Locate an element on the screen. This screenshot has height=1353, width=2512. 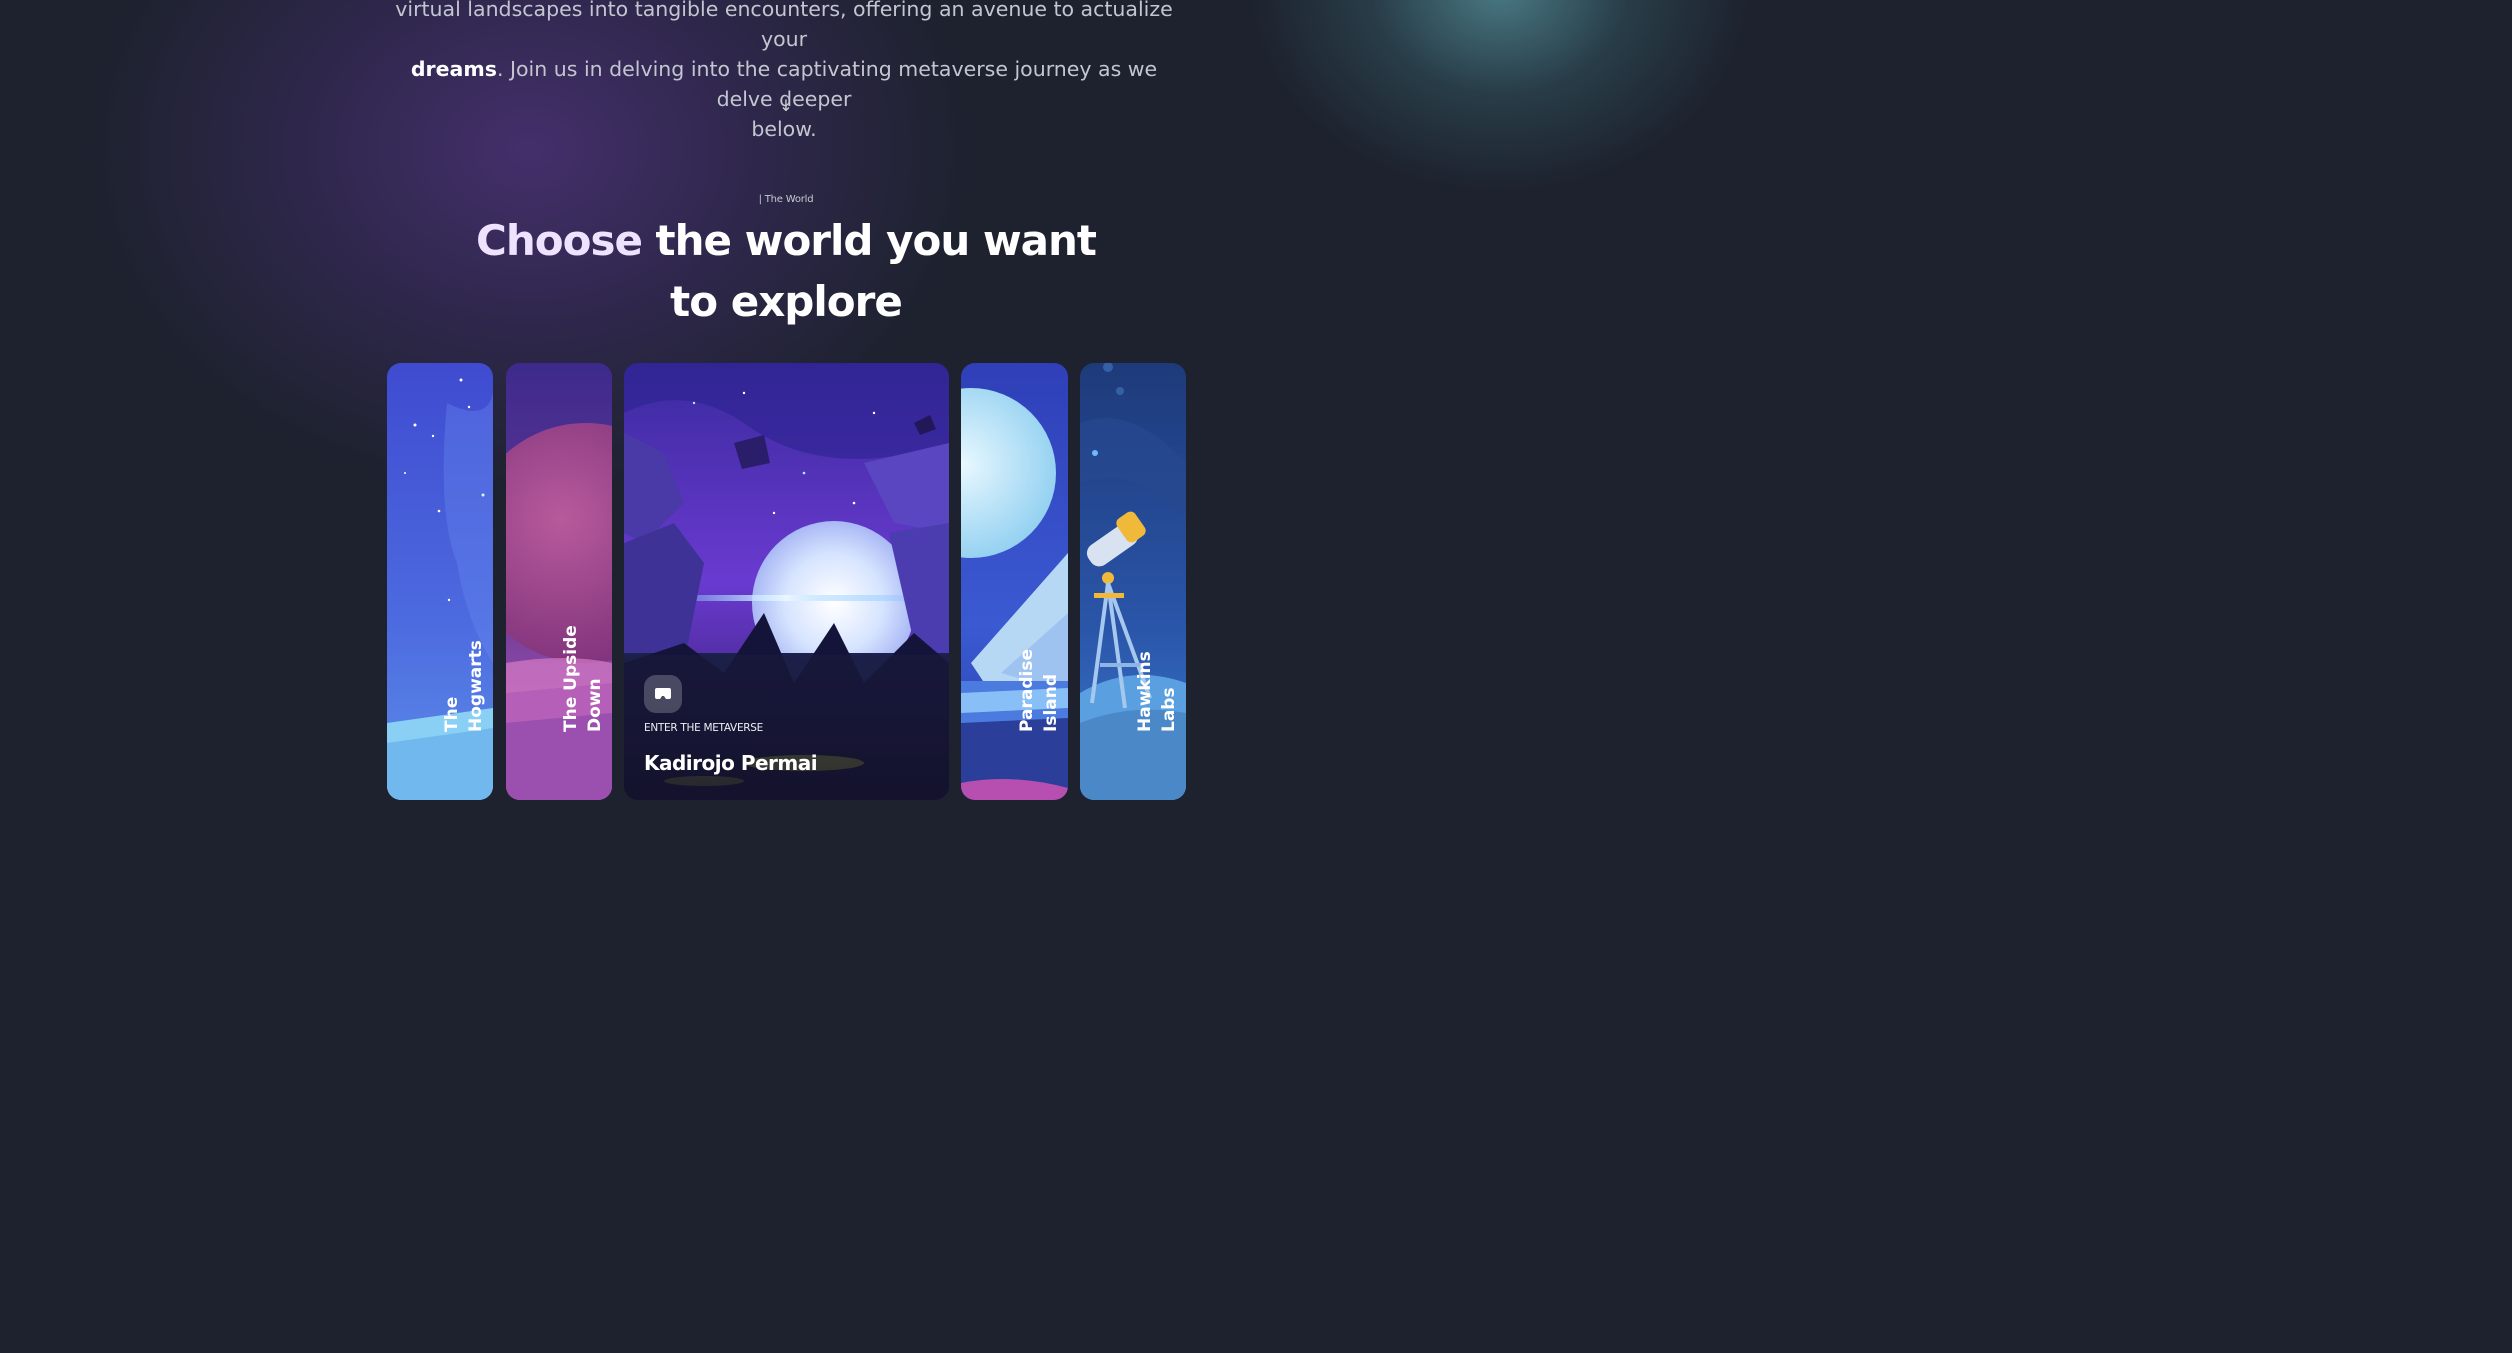
world-label-line-1: Paradise is located at coordinates (1026, 690).